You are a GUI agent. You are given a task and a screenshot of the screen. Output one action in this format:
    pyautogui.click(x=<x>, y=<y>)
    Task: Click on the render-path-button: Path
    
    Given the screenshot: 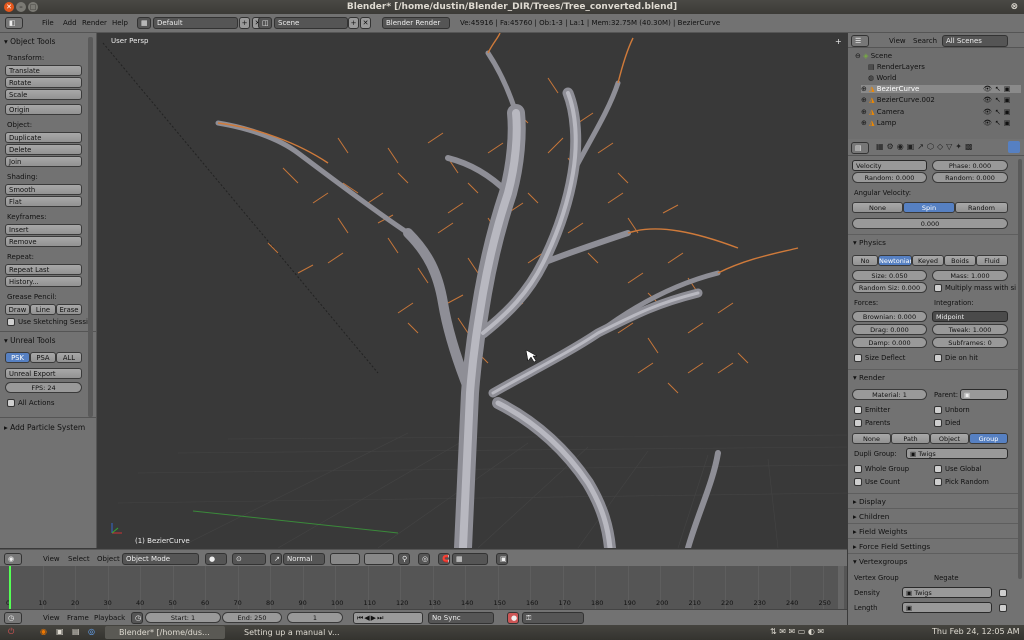 What is the action you would take?
    pyautogui.click(x=910, y=438)
    